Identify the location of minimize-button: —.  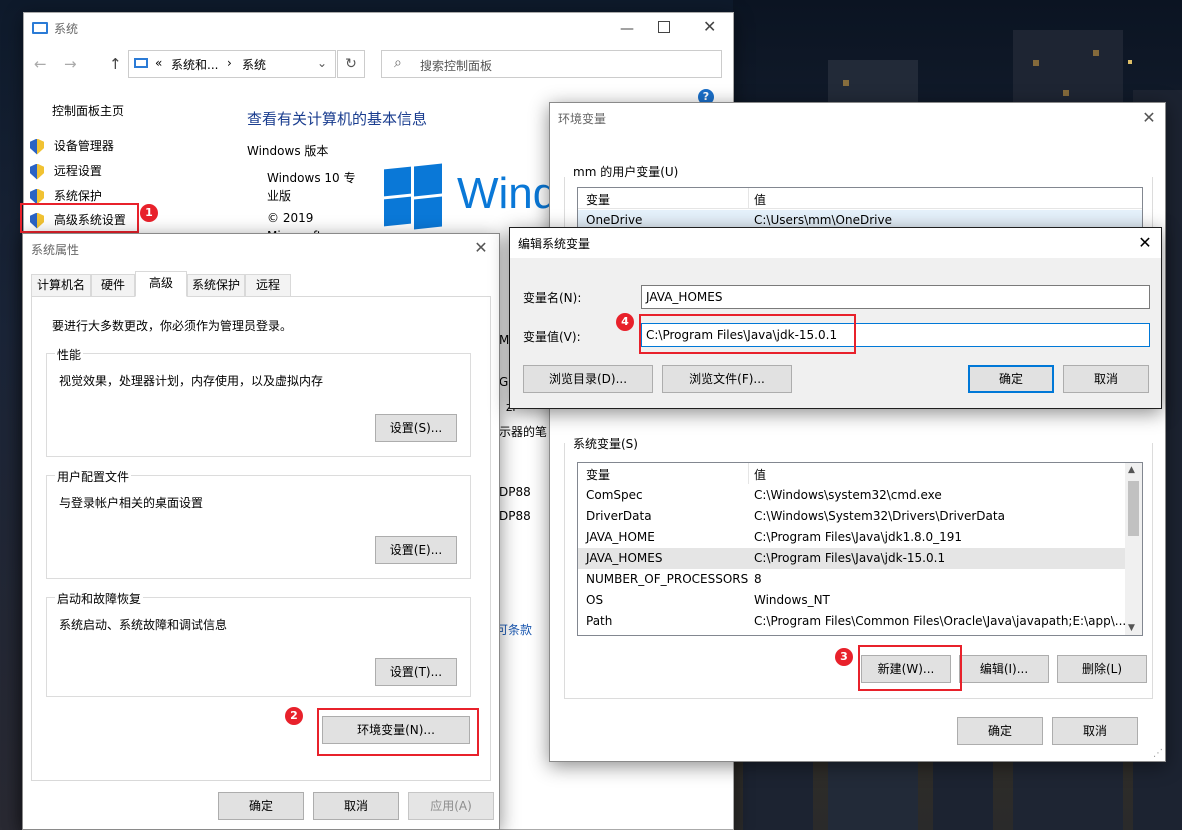
(628, 29).